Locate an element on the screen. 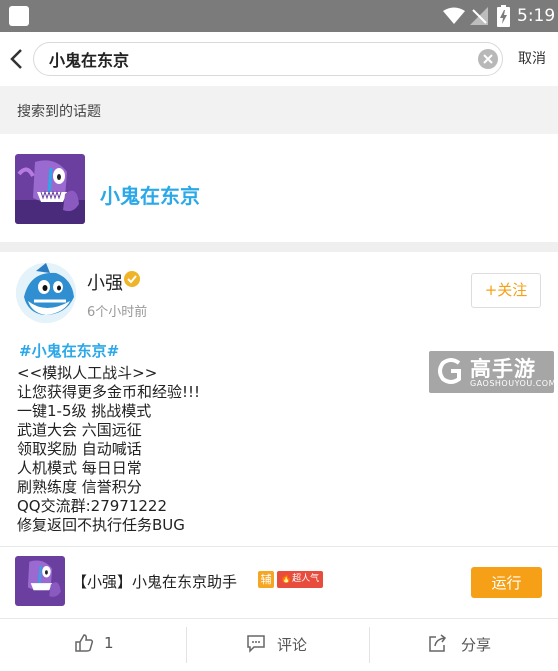 Image resolution: width=558 pixels, height=671 pixels. clear-search-icon is located at coordinates (488, 59).